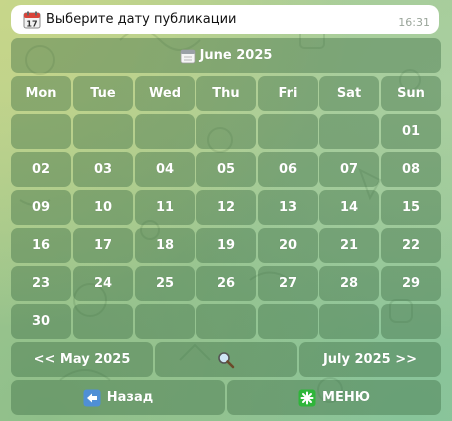 The image size is (452, 421). I want to click on weekday-header-4: Fri, so click(288, 93).